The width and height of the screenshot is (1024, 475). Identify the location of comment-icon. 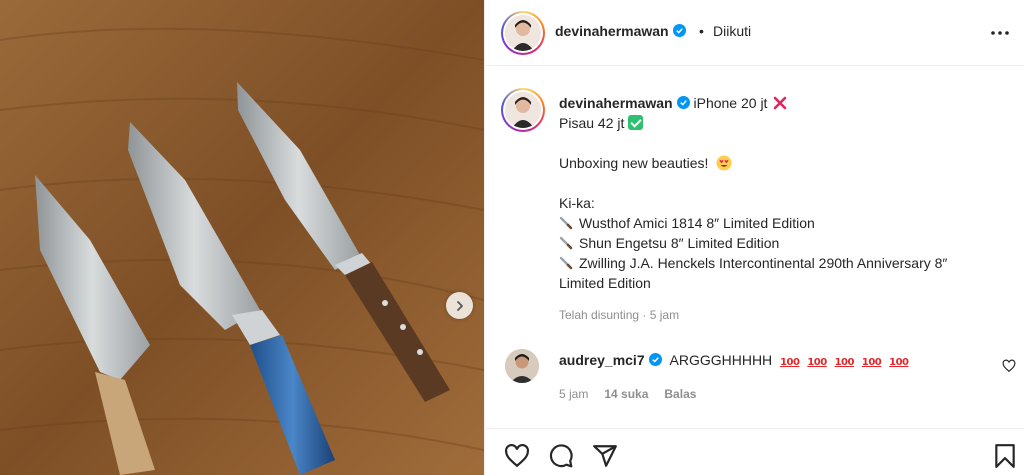
(561, 456).